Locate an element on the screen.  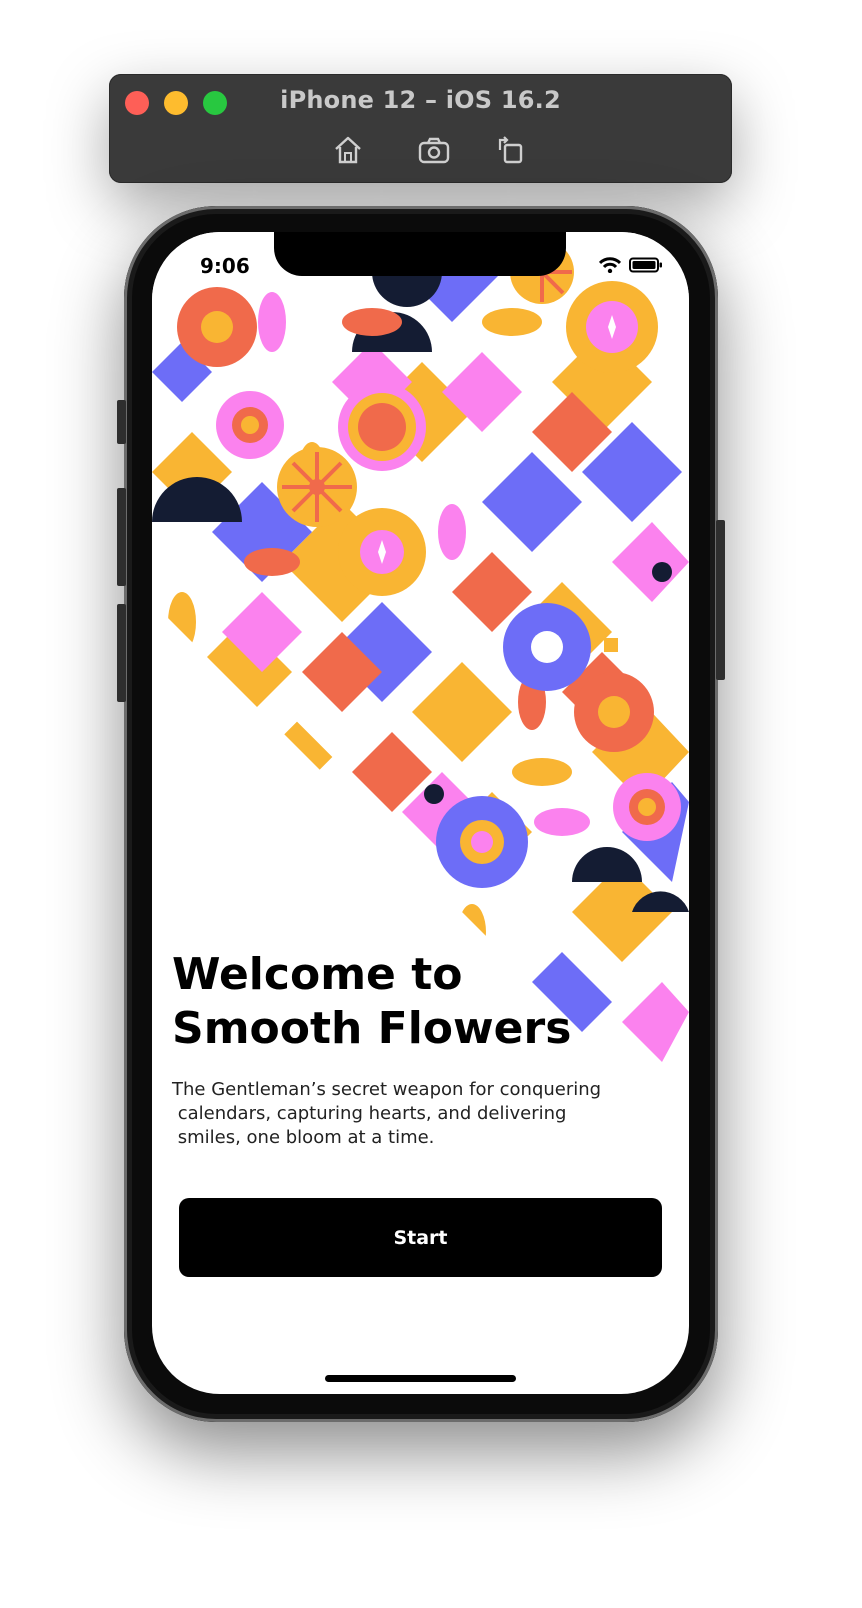
welcome-title-line2: Smooth Flowers is located at coordinates (372, 1028).